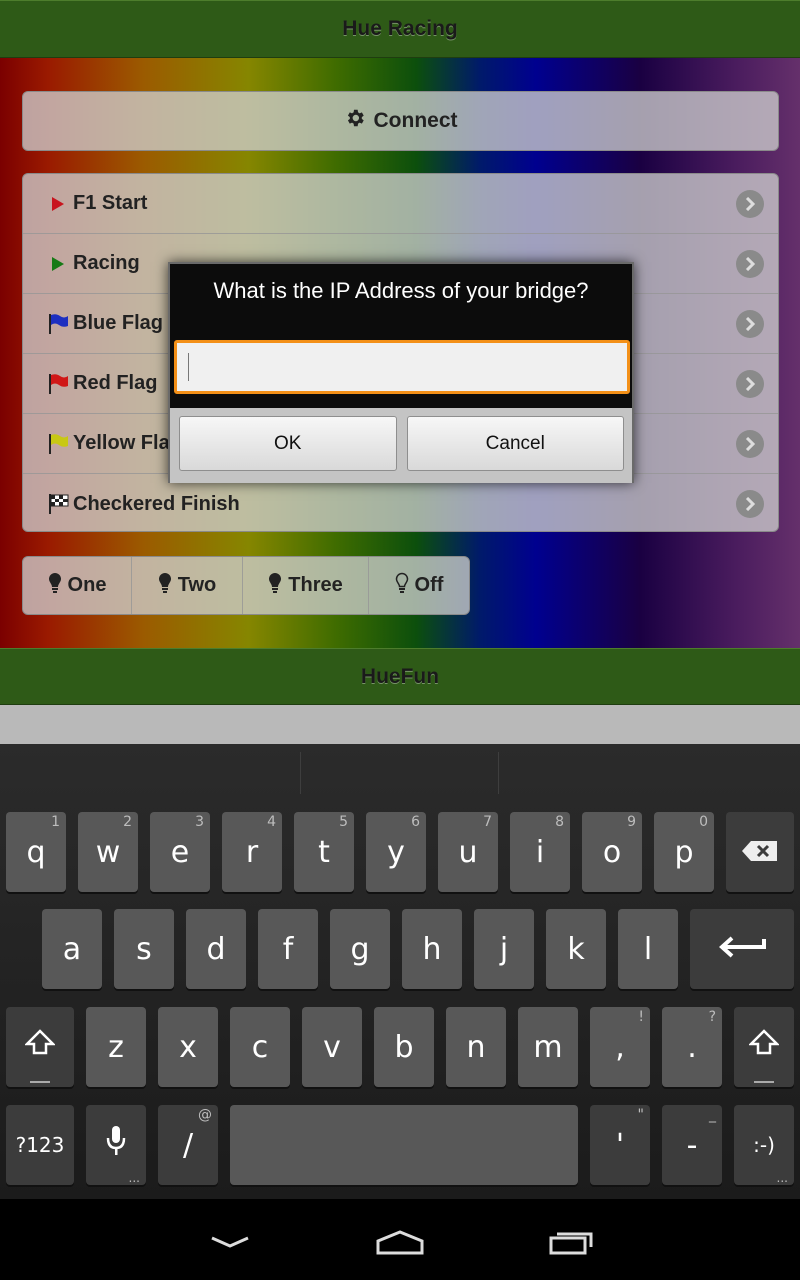  What do you see at coordinates (180, 852) in the screenshot?
I see `key-e: e3` at bounding box center [180, 852].